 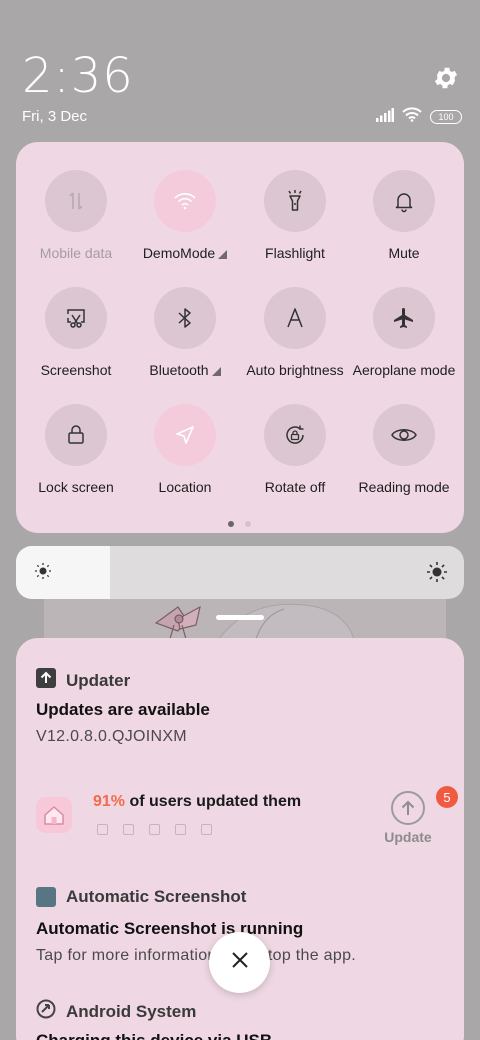 I want to click on tile-label: Mobile data, so click(x=76, y=253).